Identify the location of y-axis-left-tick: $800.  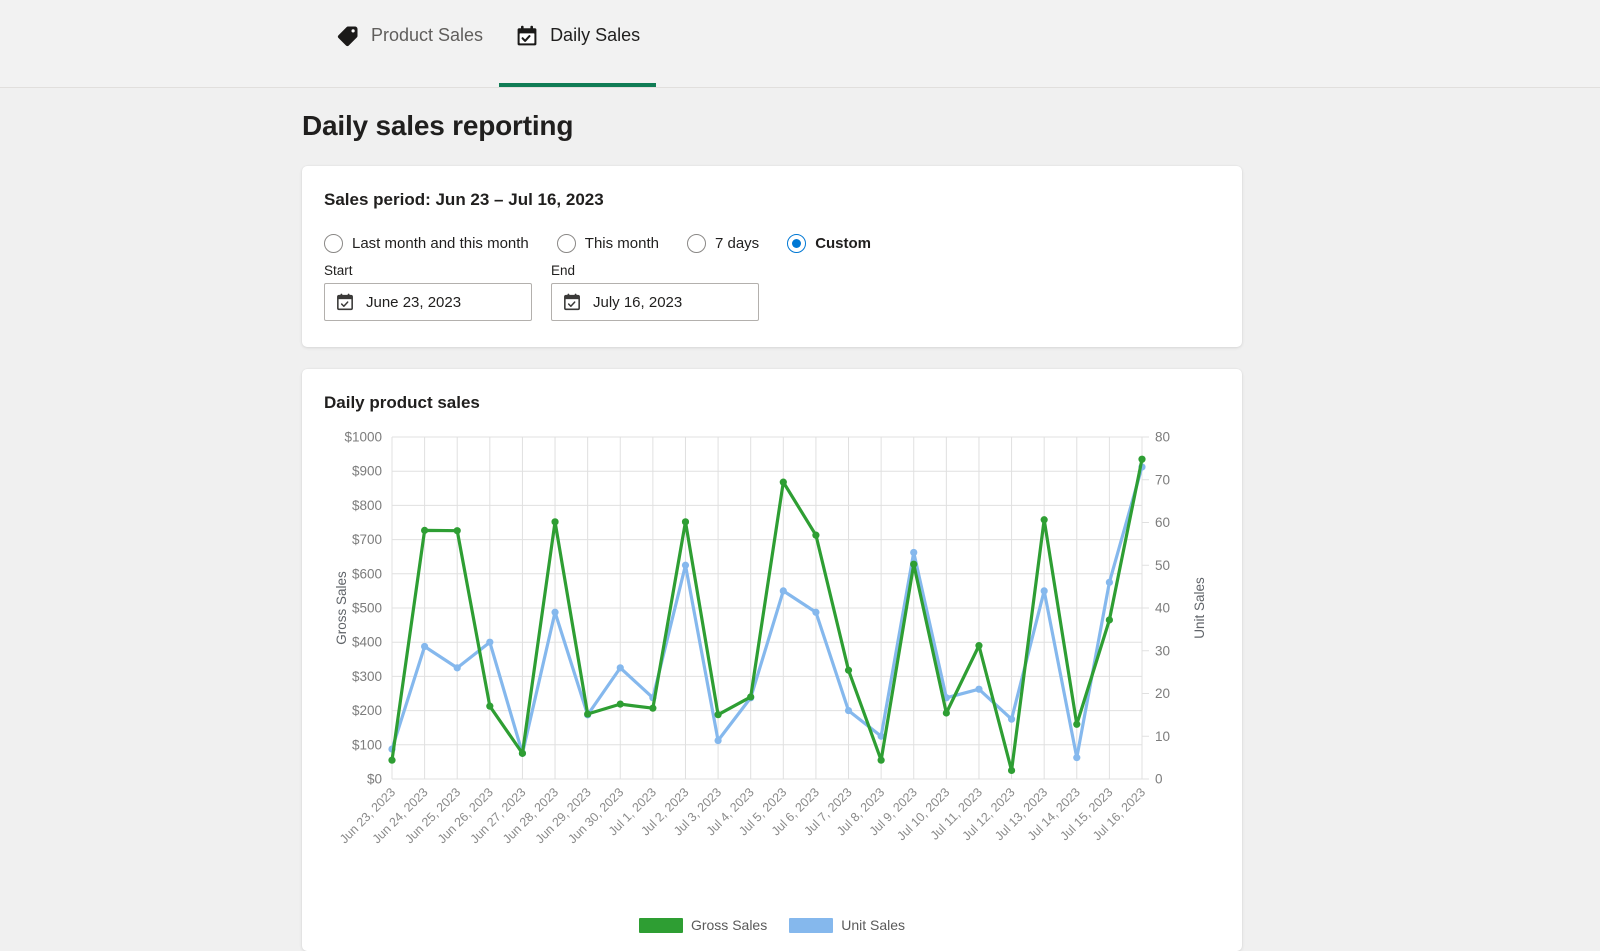
(367, 505).